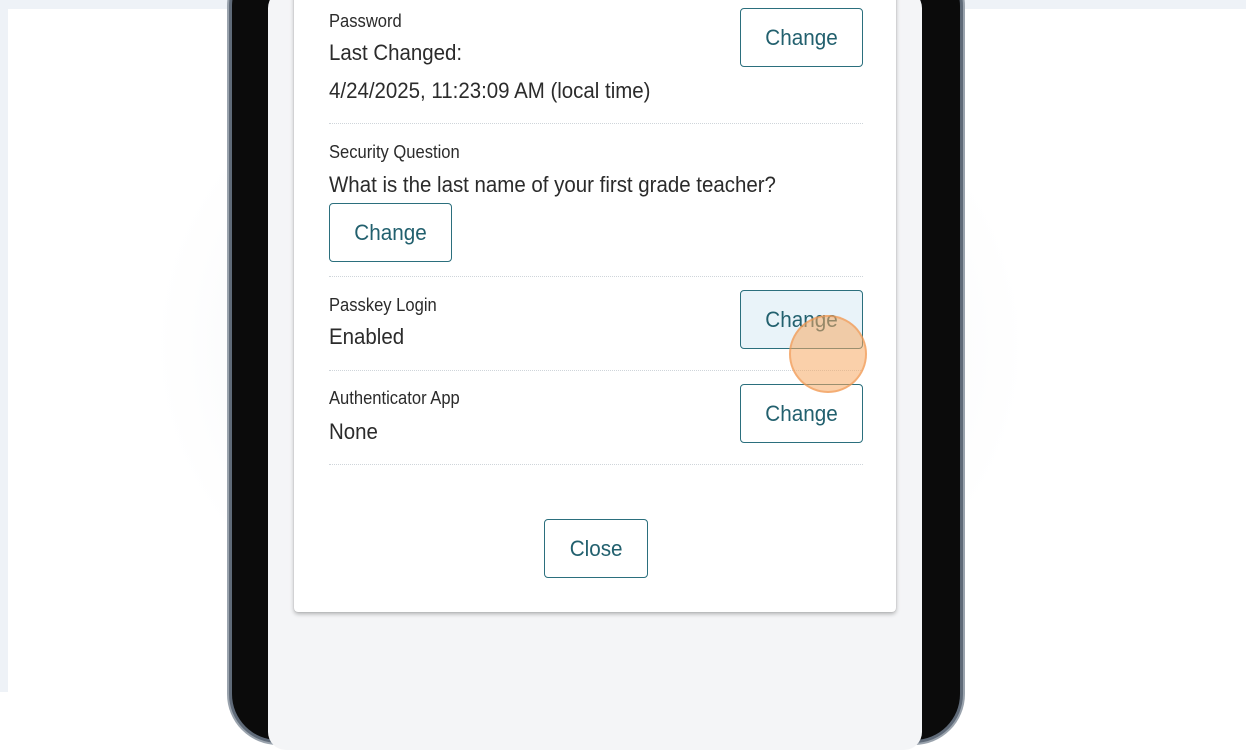 This screenshot has height=750, width=1246. Describe the element at coordinates (390, 232) in the screenshot. I see `change-security-question-button: Change` at that location.